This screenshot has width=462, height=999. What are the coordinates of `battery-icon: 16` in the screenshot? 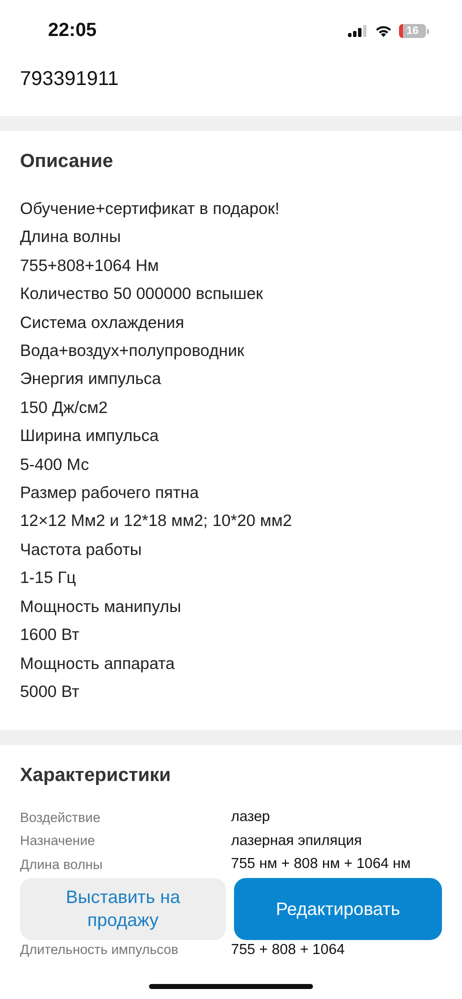 It's located at (414, 31).